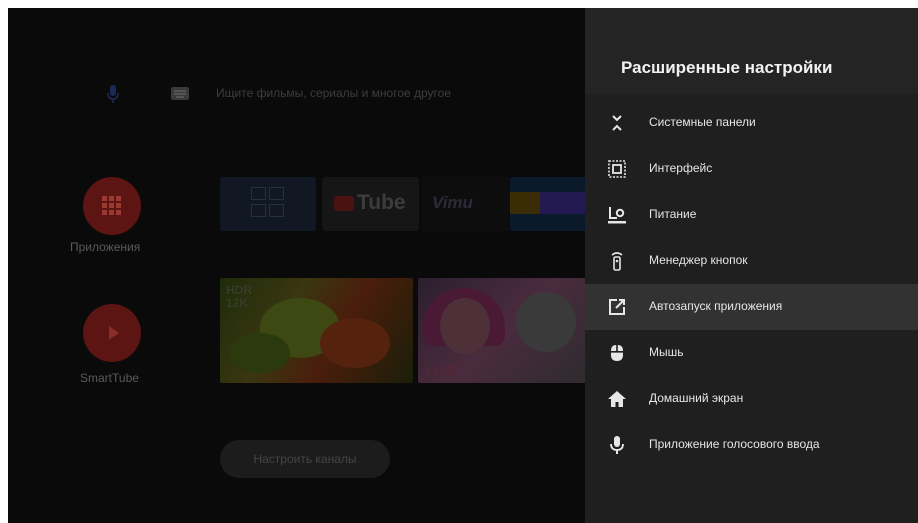 This screenshot has width=918, height=523. Describe the element at coordinates (727, 67) in the screenshot. I see `panel-title: Расширенные настройки` at that location.